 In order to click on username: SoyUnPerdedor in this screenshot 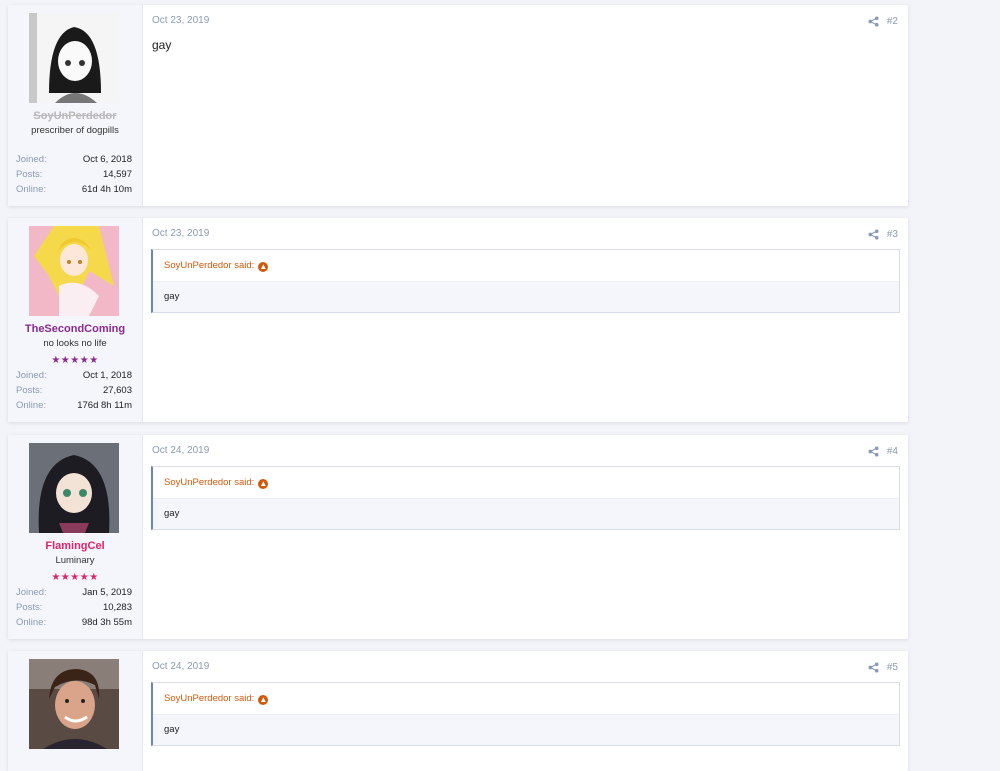, I will do `click(75, 116)`.